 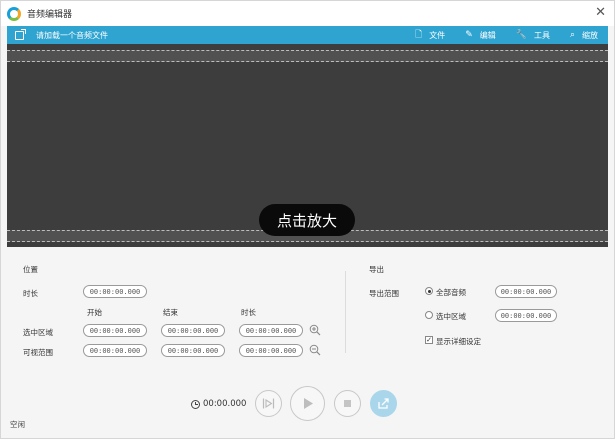 I want to click on menu-edit: ✎ 编辑, so click(x=480, y=35).